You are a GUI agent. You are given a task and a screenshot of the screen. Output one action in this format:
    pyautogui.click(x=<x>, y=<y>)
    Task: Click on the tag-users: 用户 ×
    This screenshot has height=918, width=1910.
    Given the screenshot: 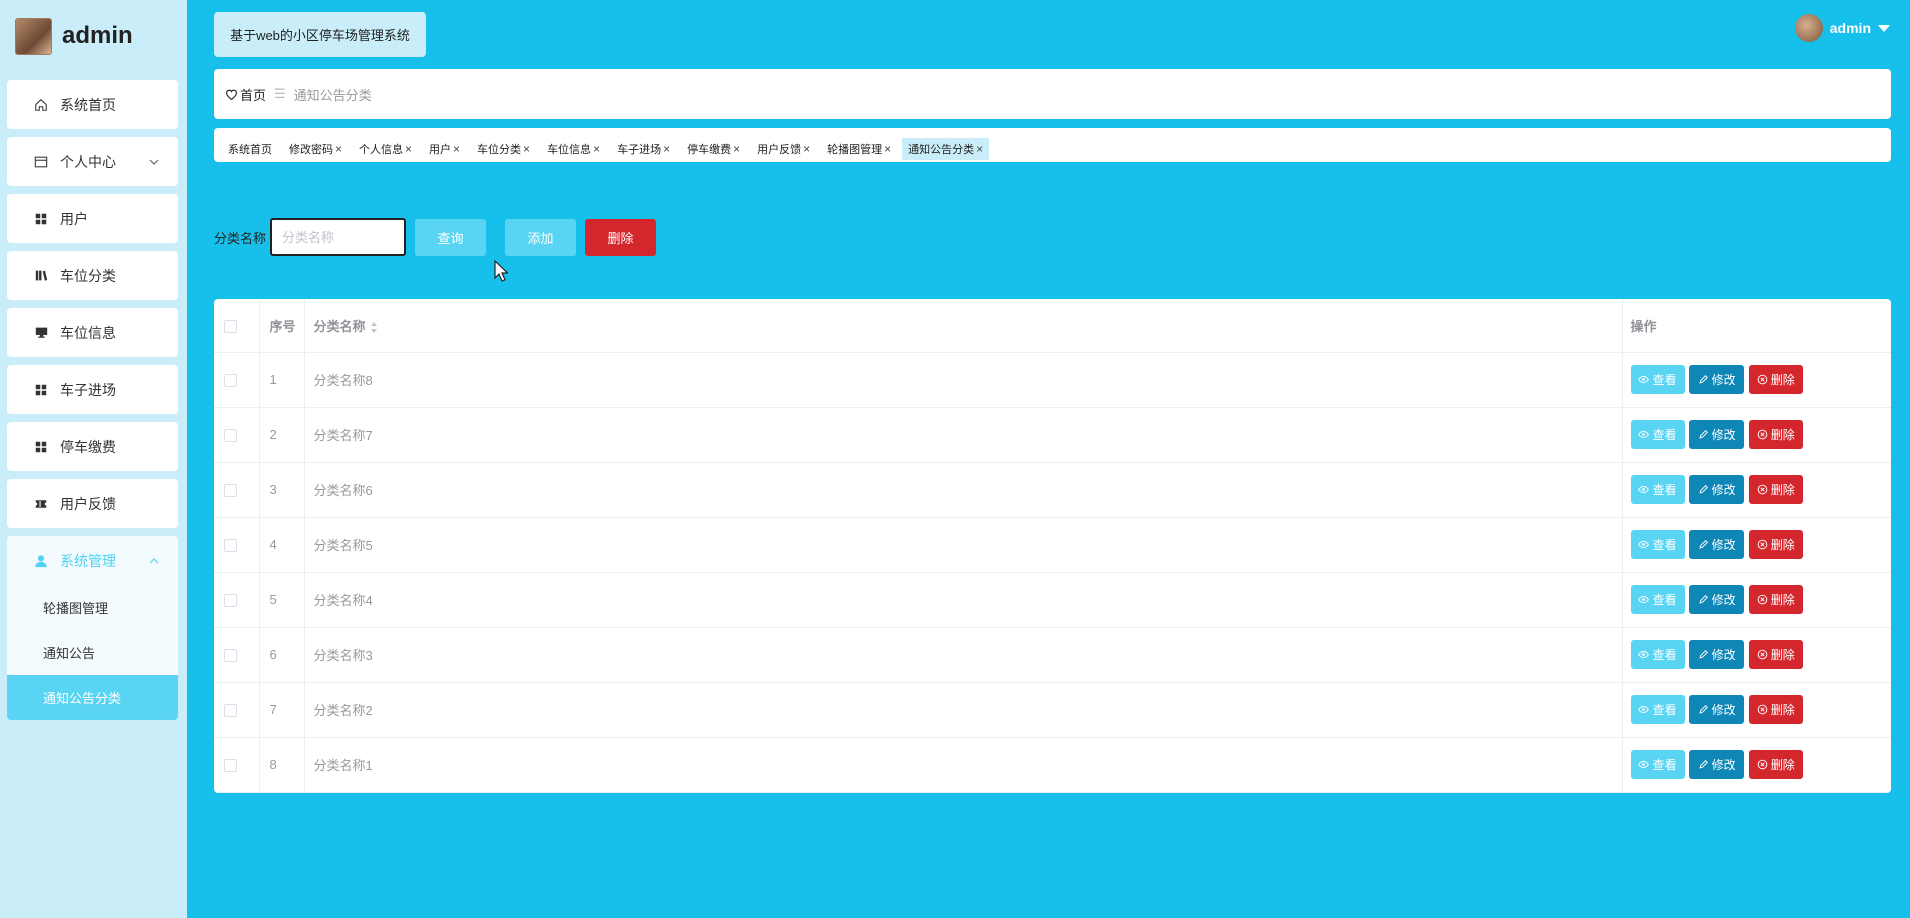 What is the action you would take?
    pyautogui.click(x=444, y=149)
    